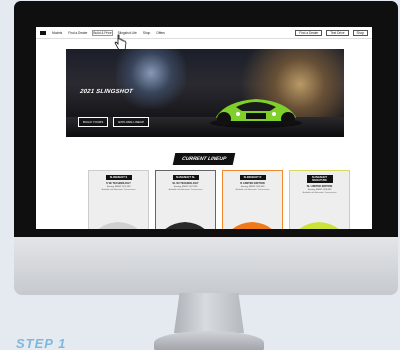 The image size is (400, 350). I want to click on hero-title: 2021 SLINGSHOT, so click(106, 92).